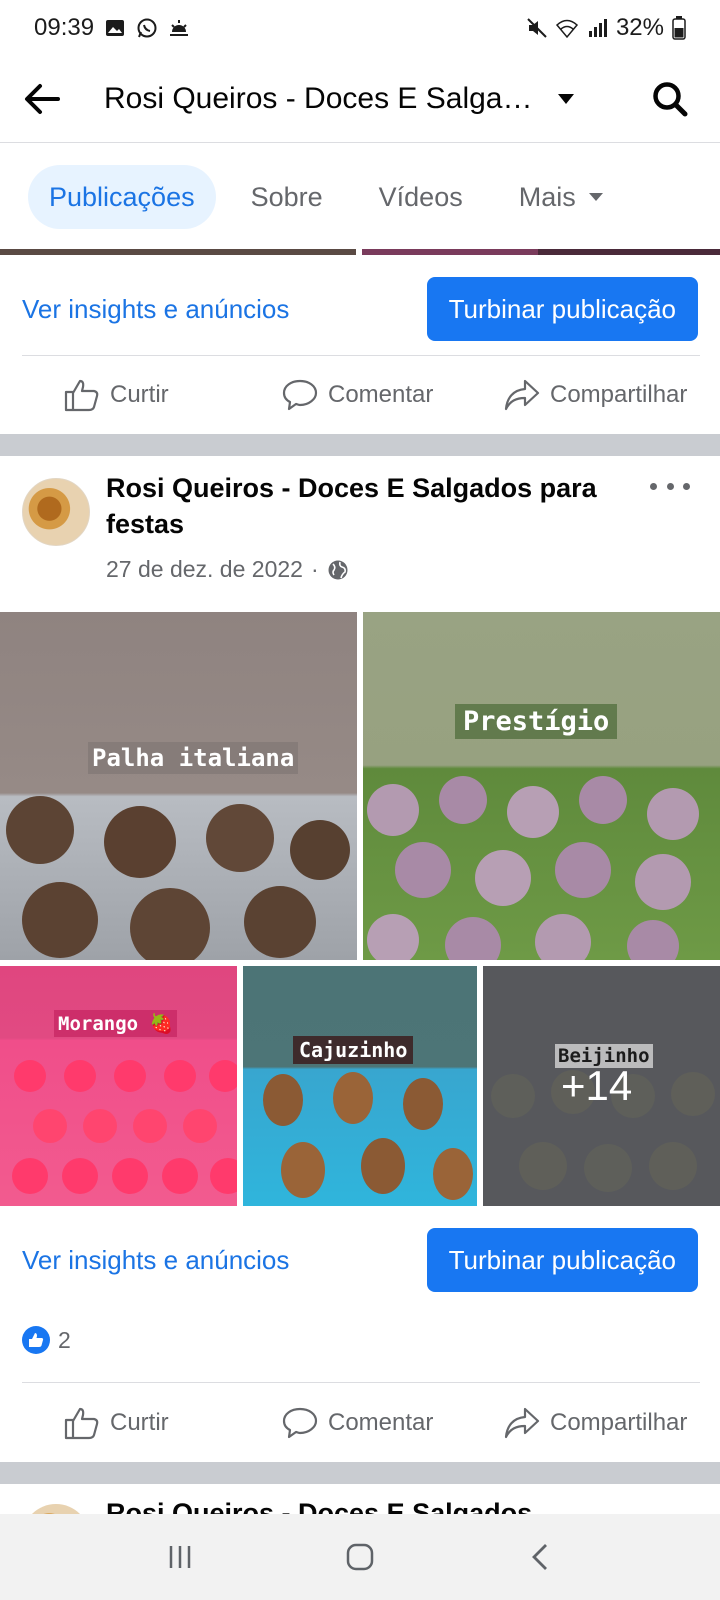  I want to click on more-options-button, so click(670, 486).